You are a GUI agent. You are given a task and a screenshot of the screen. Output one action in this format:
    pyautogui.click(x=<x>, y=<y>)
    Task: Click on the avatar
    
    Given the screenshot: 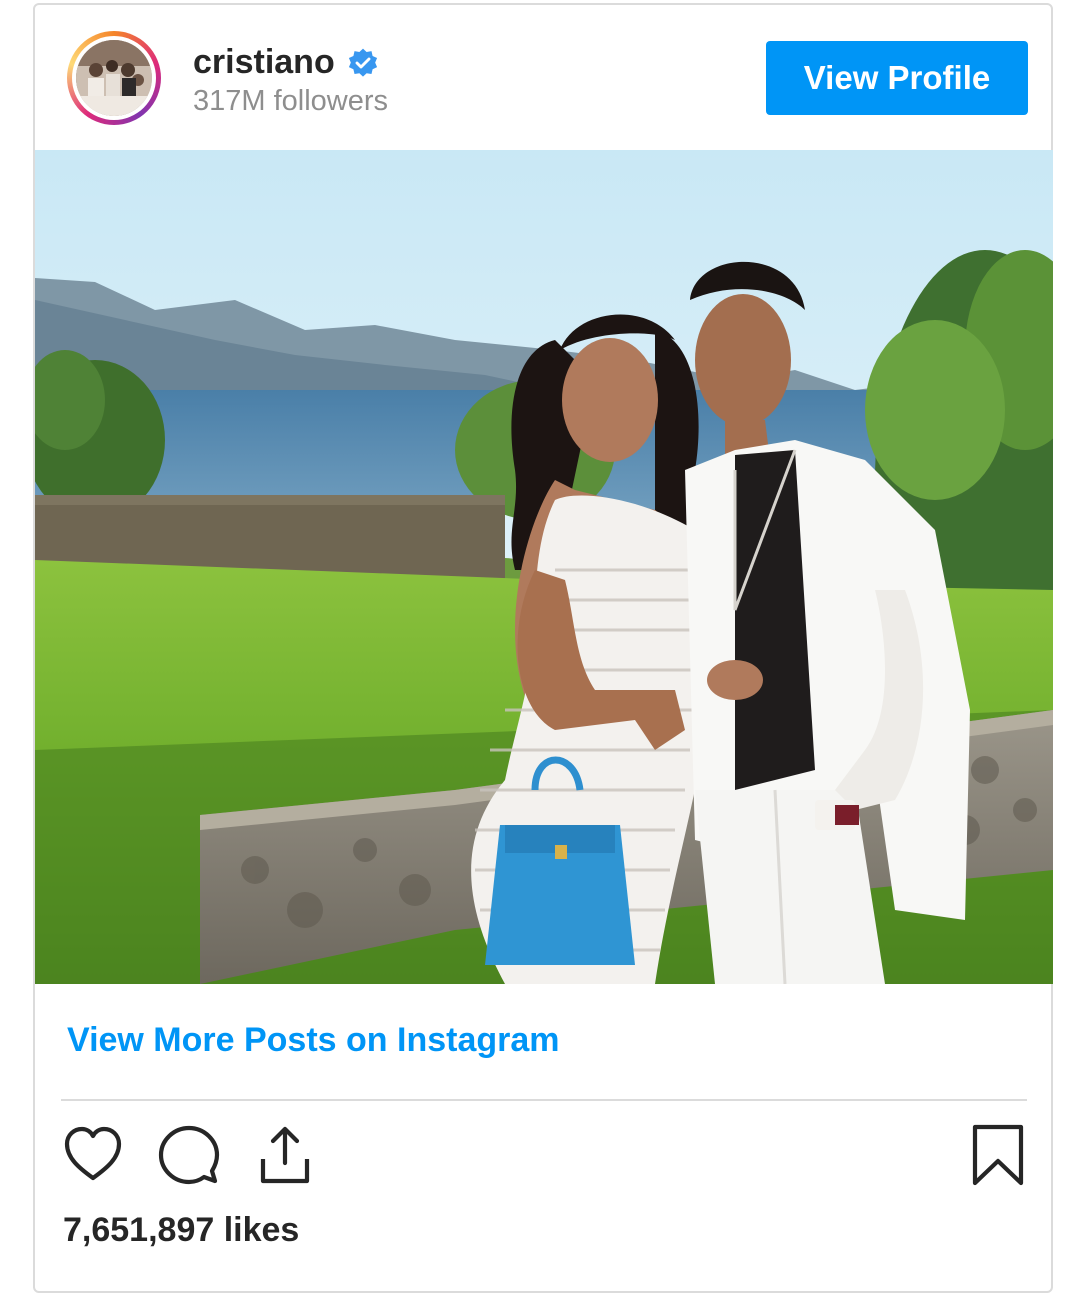 What is the action you would take?
    pyautogui.click(x=114, y=78)
    